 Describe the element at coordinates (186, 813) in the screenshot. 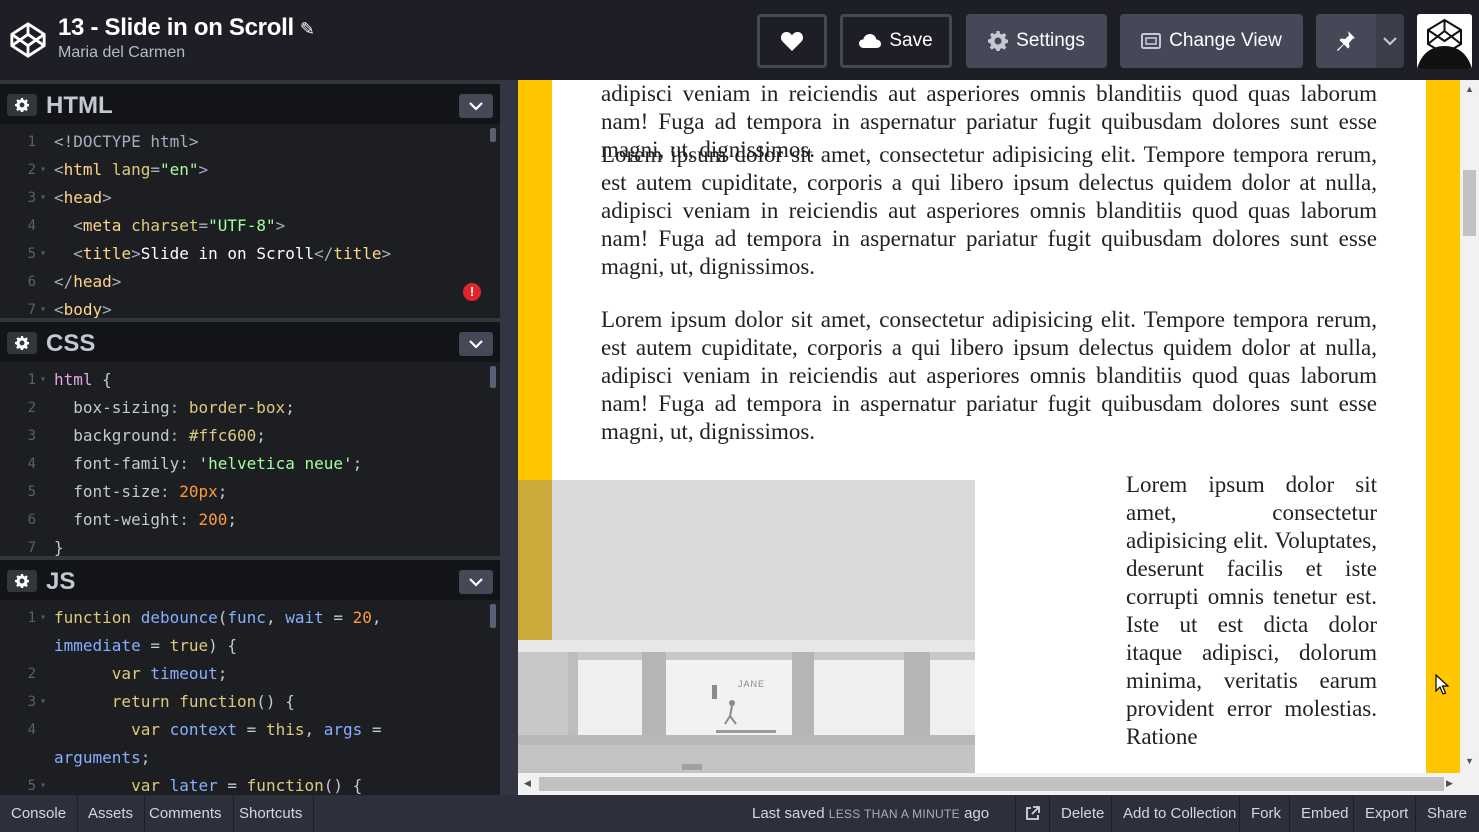

I see `comments-button: Comments` at that location.